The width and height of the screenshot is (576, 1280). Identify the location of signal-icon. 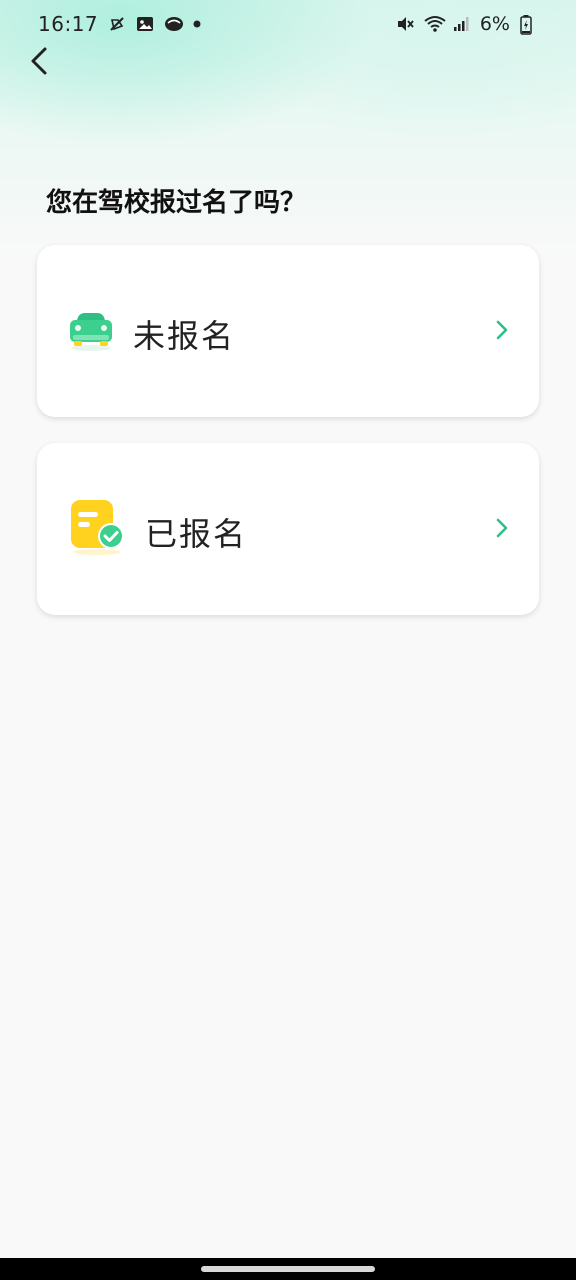
(461, 24).